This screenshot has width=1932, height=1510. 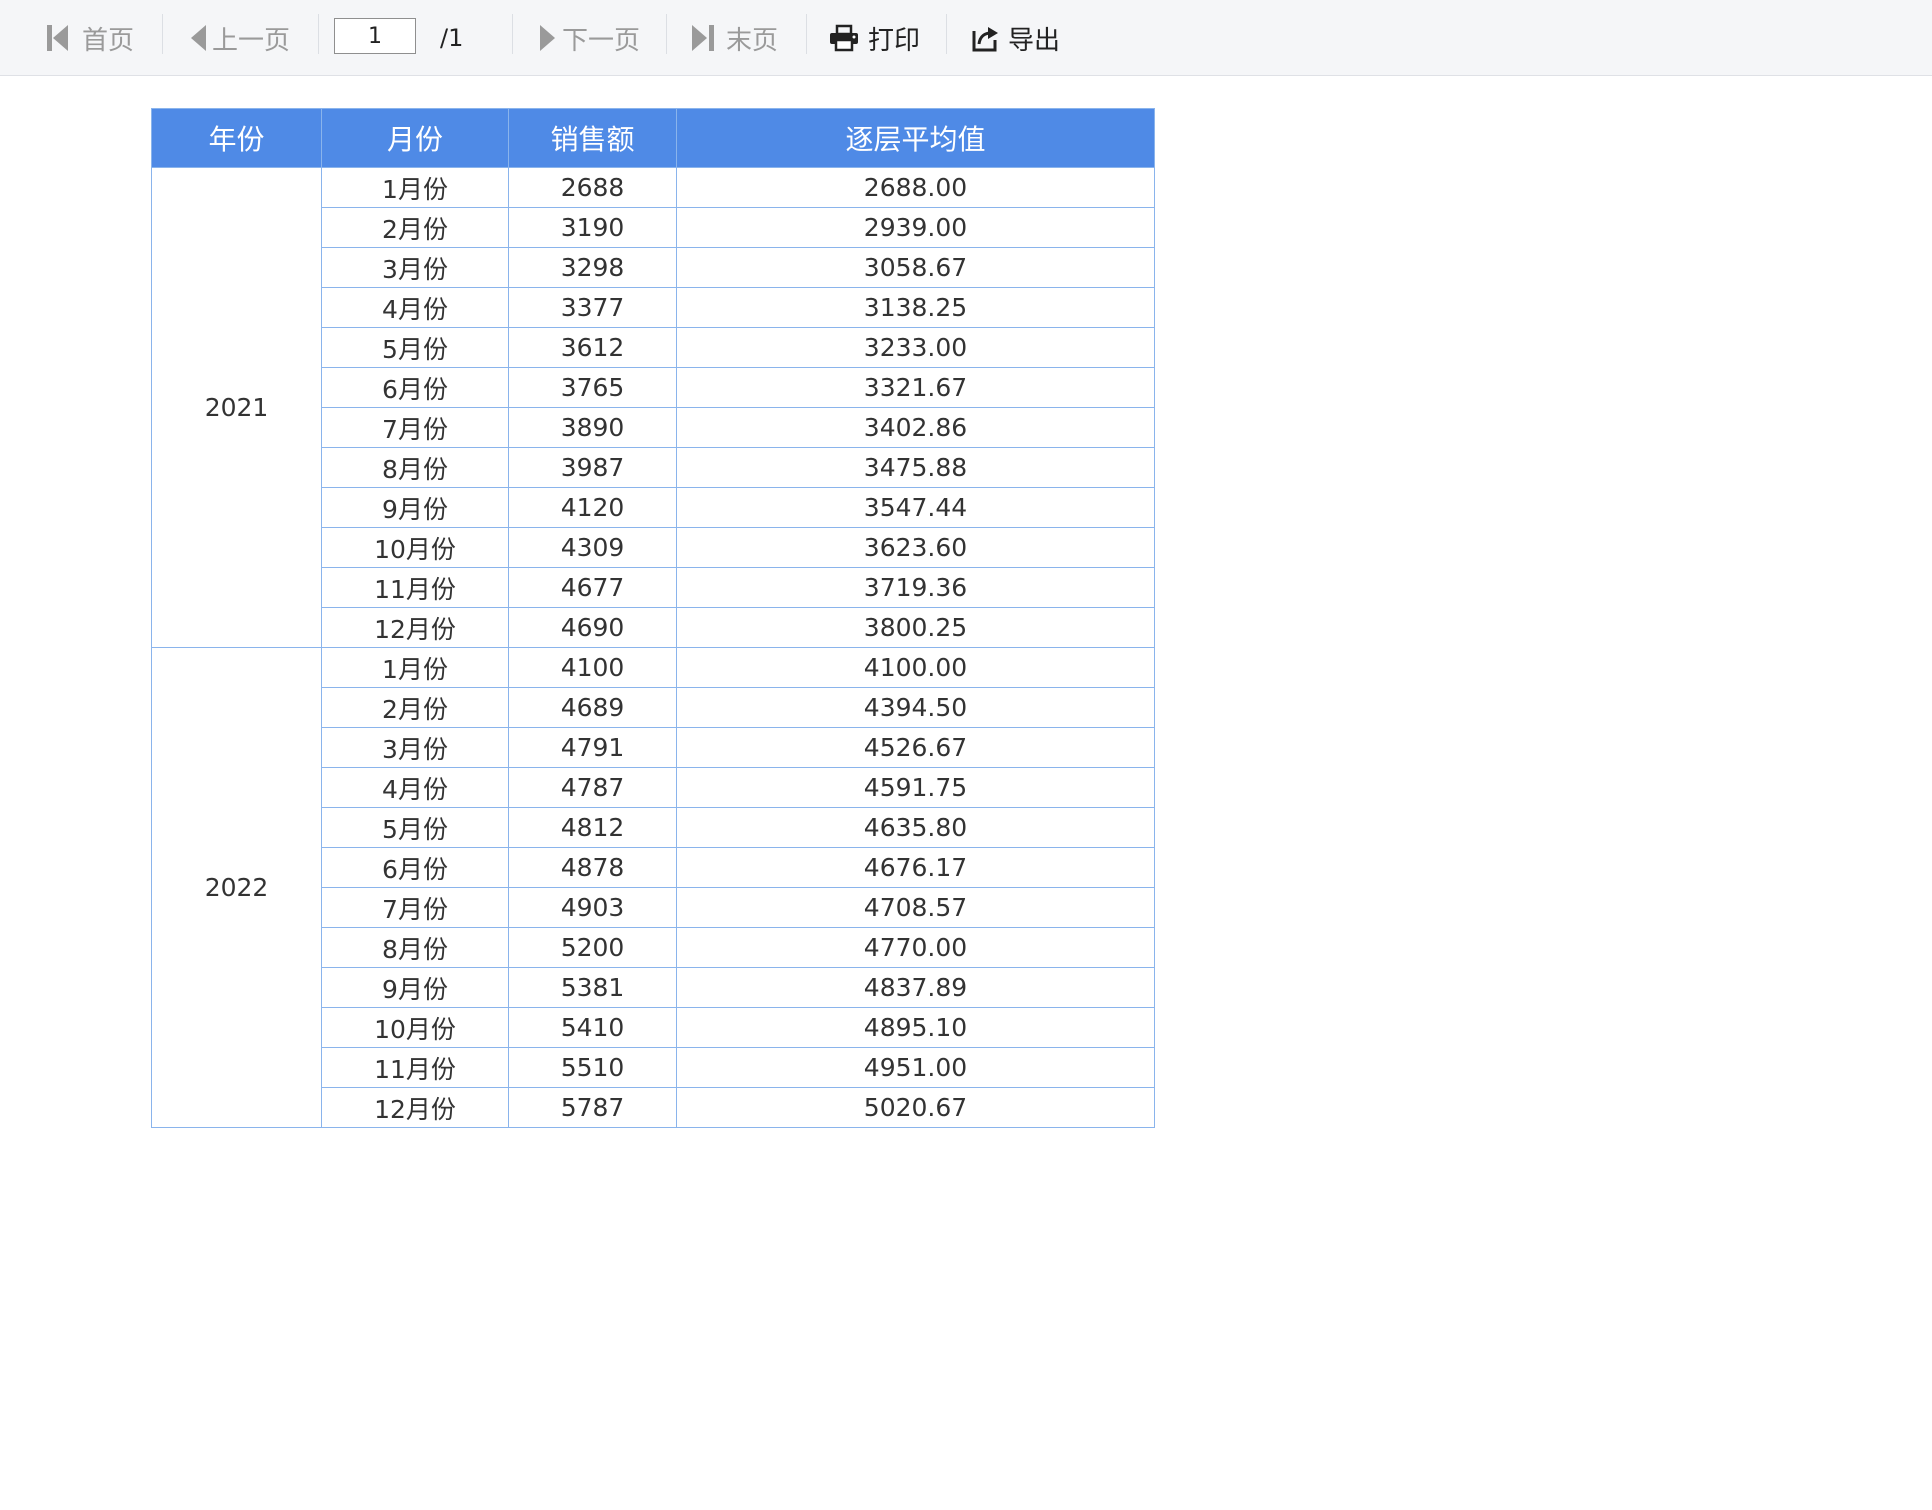 What do you see at coordinates (915, 827) in the screenshot?
I see `average-cell: 4635.80` at bounding box center [915, 827].